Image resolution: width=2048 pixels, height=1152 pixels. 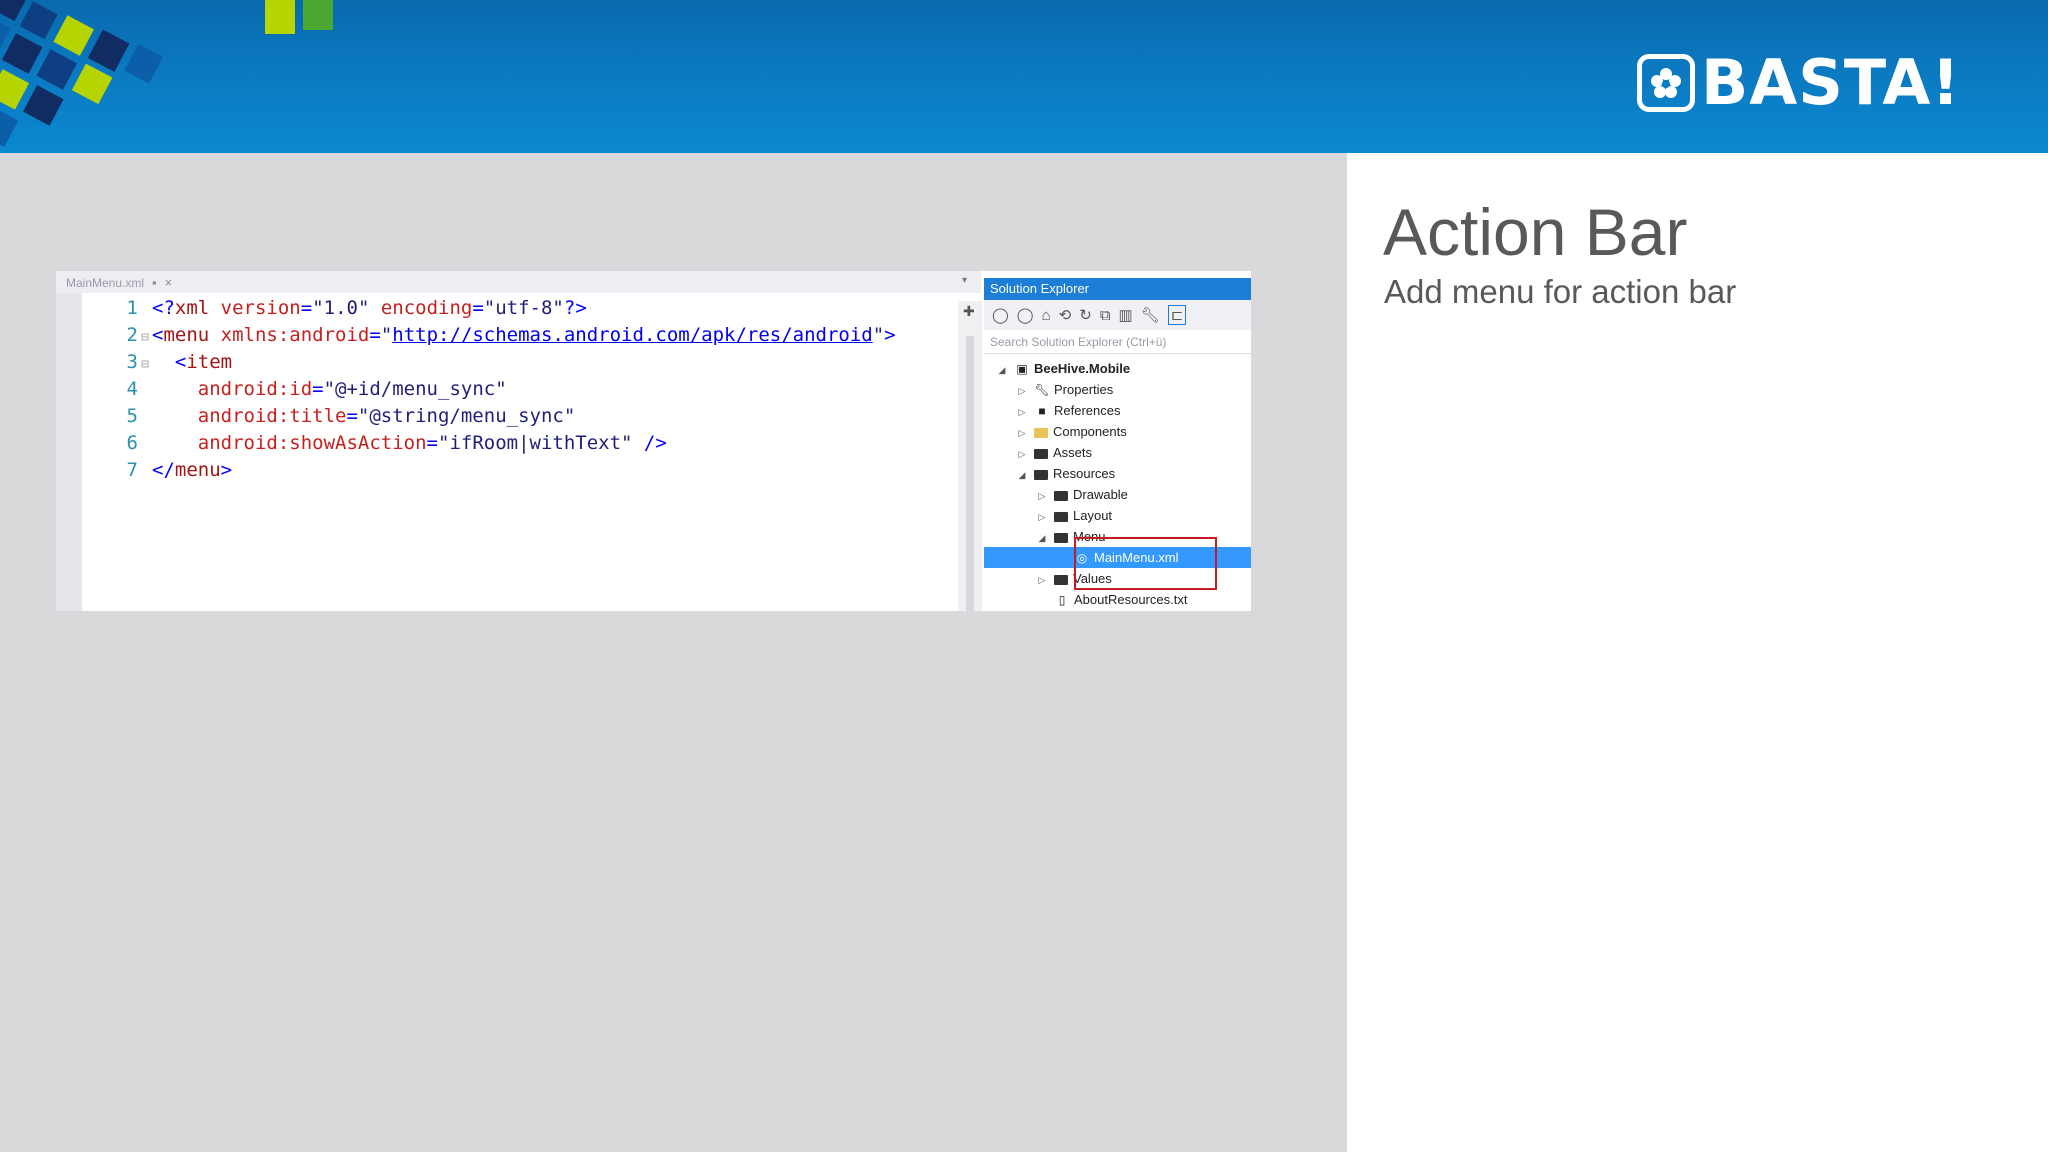 I want to click on tree-item: ▷ Assets, so click(x=1117, y=452).